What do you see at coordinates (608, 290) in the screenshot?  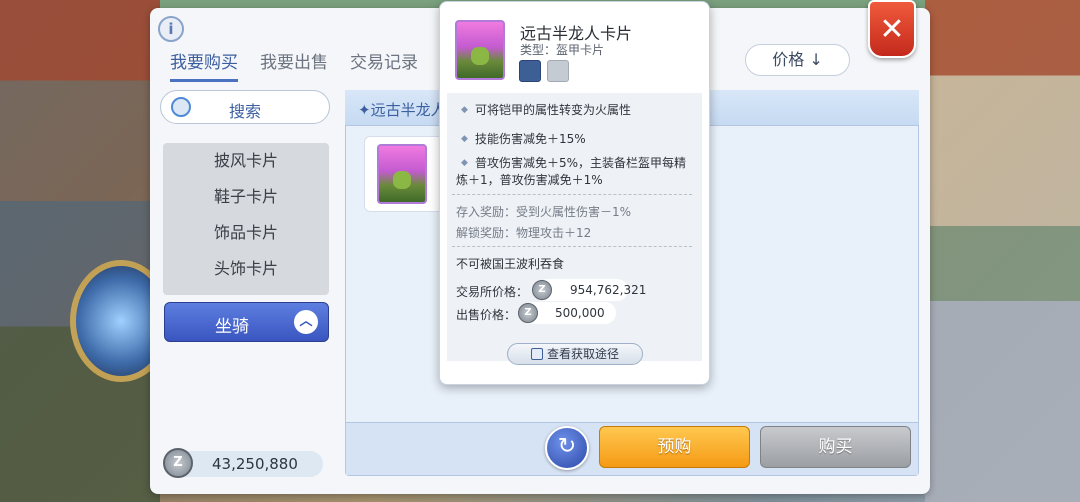 I see `exchange-price-value: 954,762,321` at bounding box center [608, 290].